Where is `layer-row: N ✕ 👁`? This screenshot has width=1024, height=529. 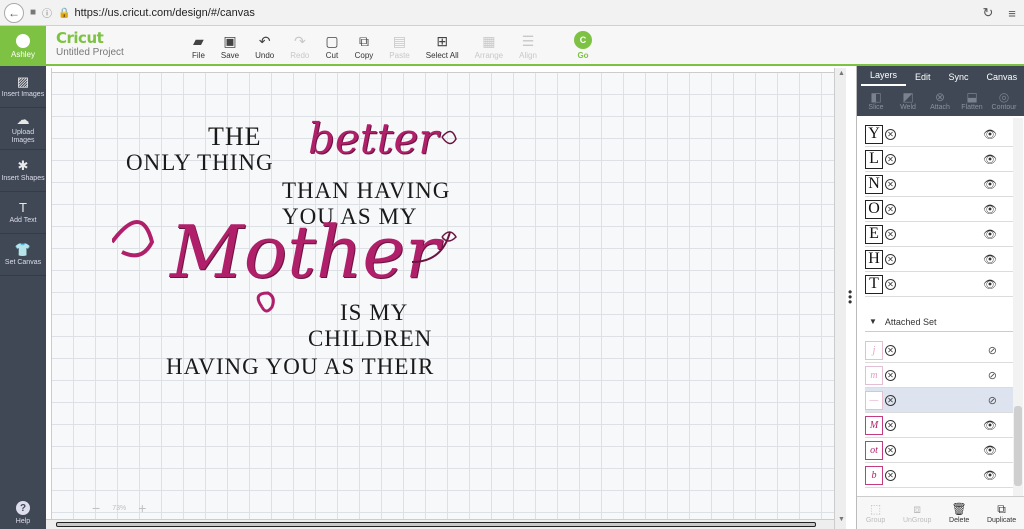
layer-row: N ✕ 👁 is located at coordinates (939, 184).